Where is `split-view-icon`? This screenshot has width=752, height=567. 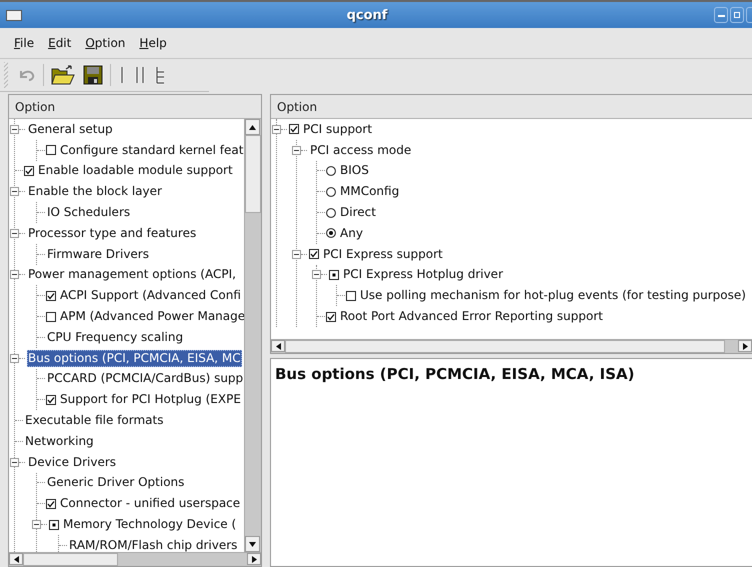
split-view-icon is located at coordinates (140, 75).